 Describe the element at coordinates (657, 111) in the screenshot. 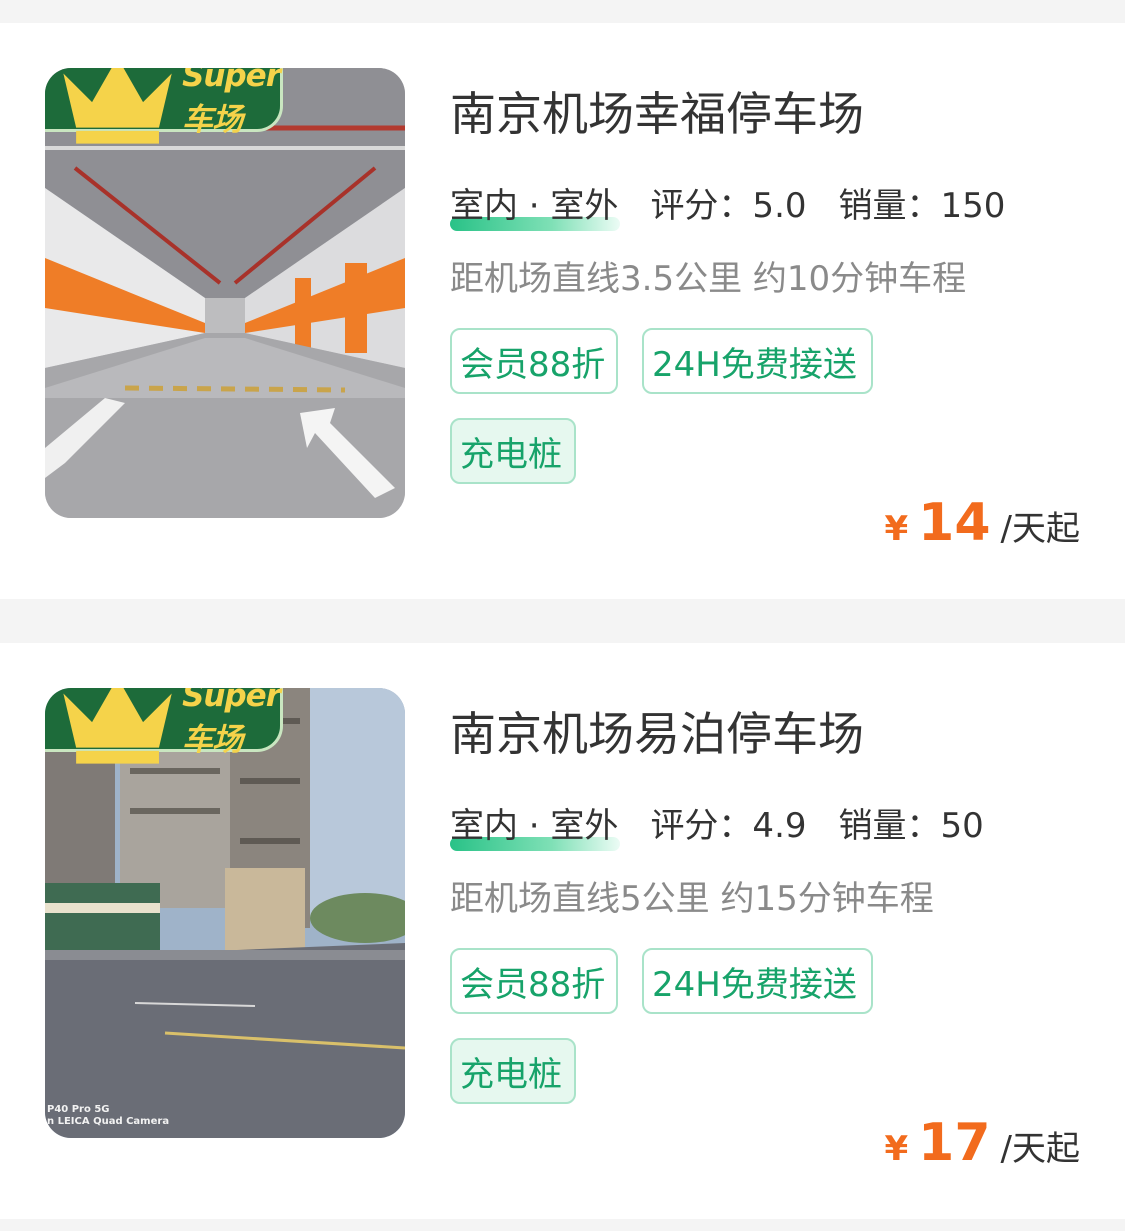

I see `parking-title: 南京机场幸福停车场` at that location.